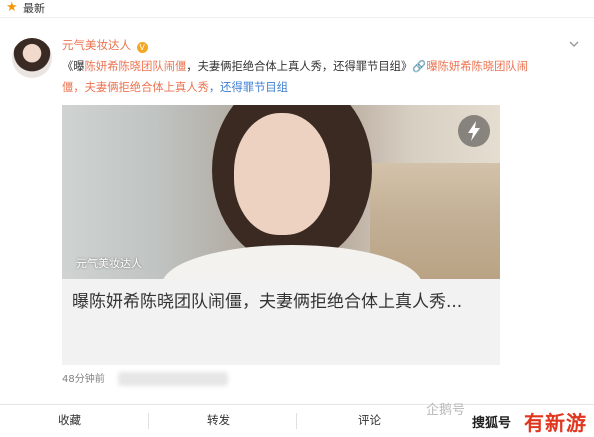 The height and width of the screenshot is (437, 594). Describe the element at coordinates (248, 87) in the screenshot. I see `post-link-blue: ，还得罪节目组` at that location.